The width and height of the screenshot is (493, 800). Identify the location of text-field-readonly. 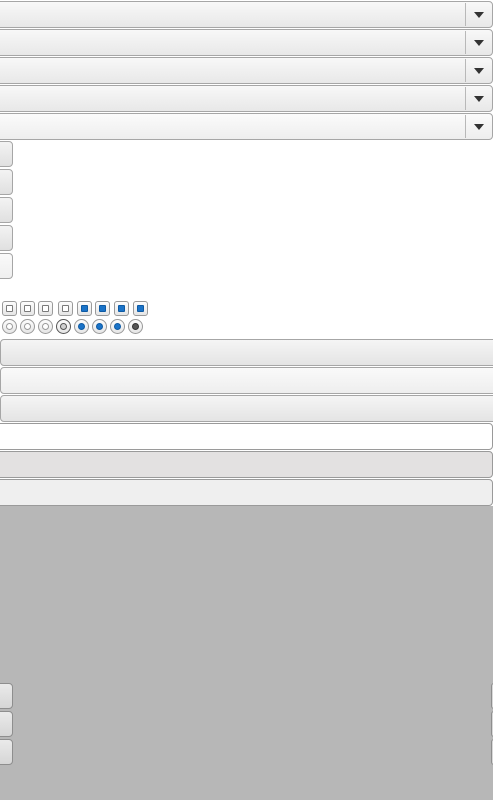
(246, 492).